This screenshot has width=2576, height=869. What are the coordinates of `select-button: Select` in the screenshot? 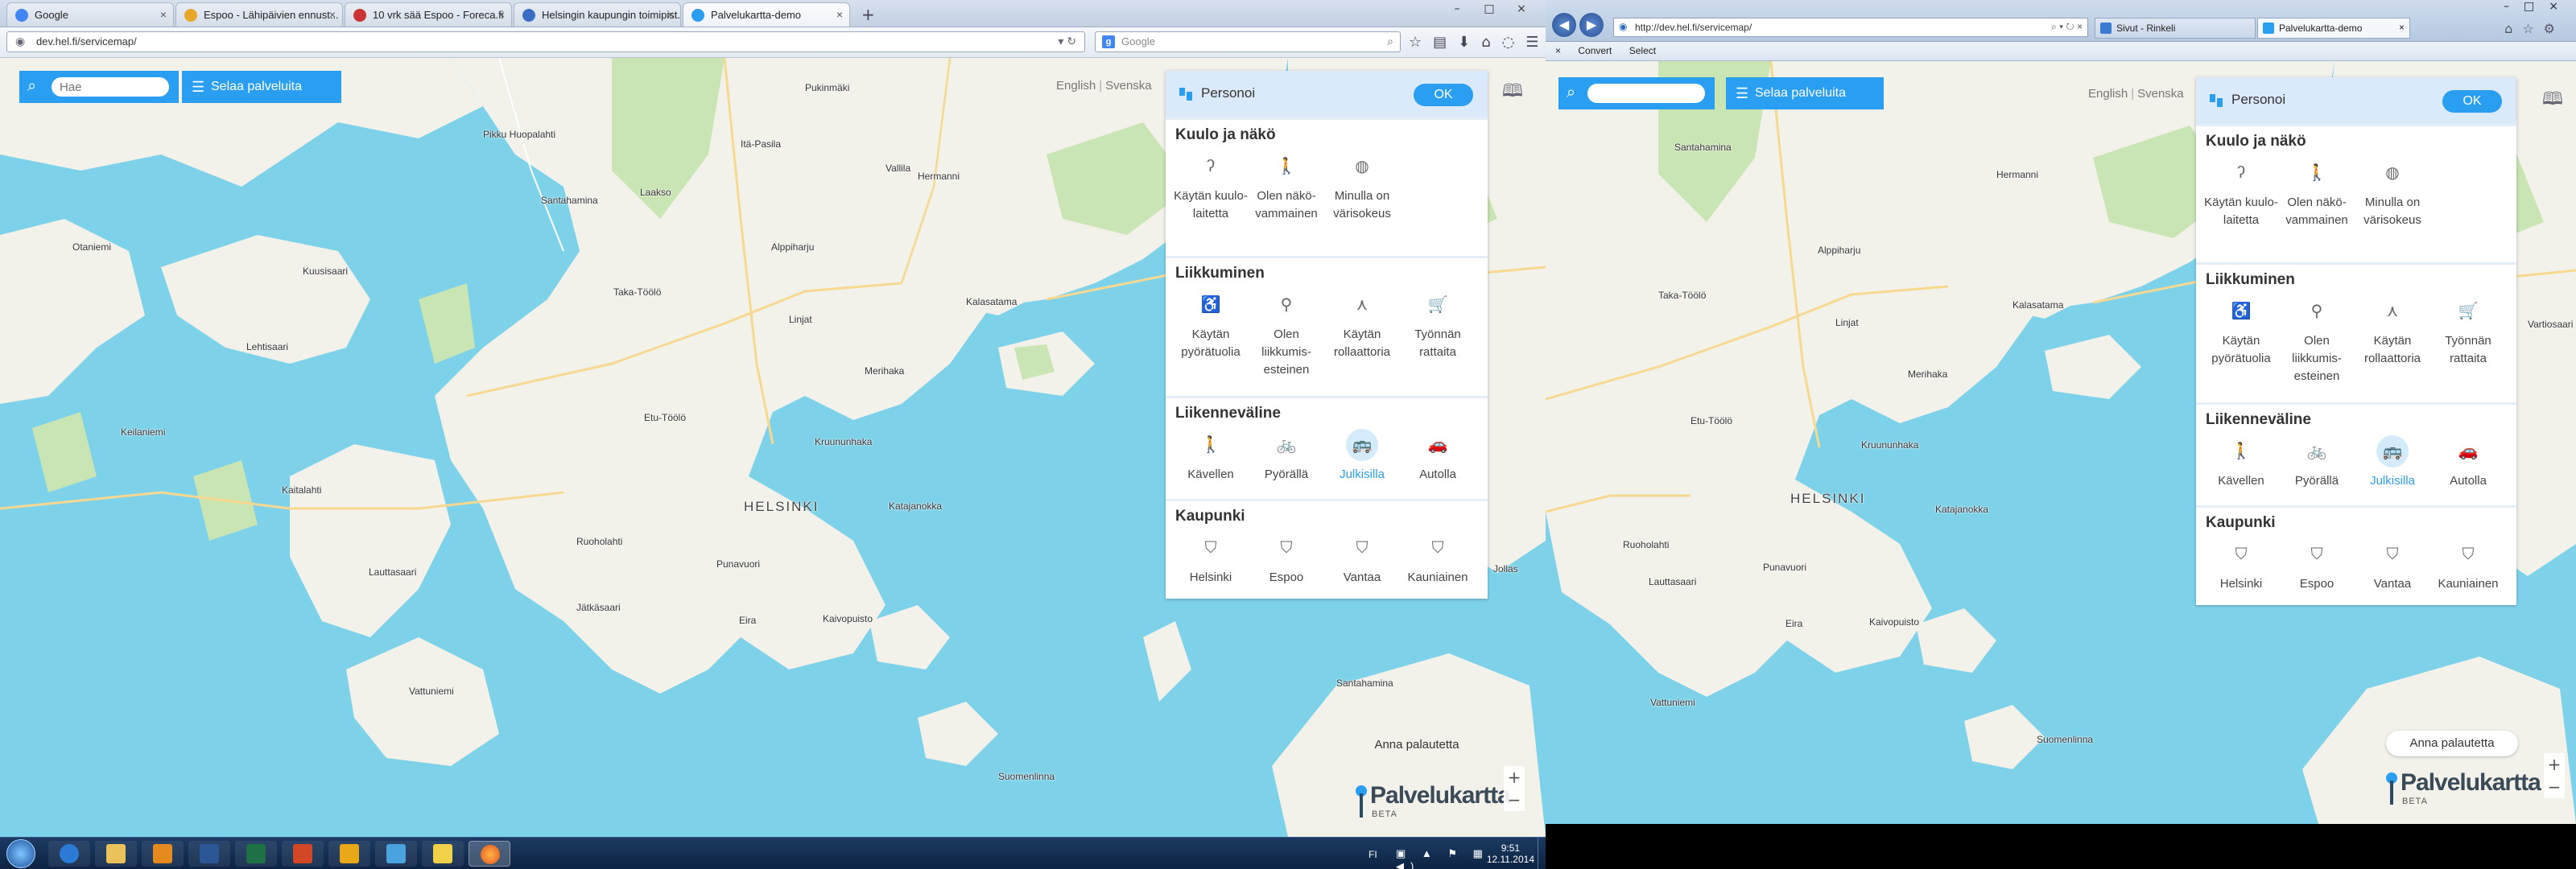 It's located at (1642, 50).